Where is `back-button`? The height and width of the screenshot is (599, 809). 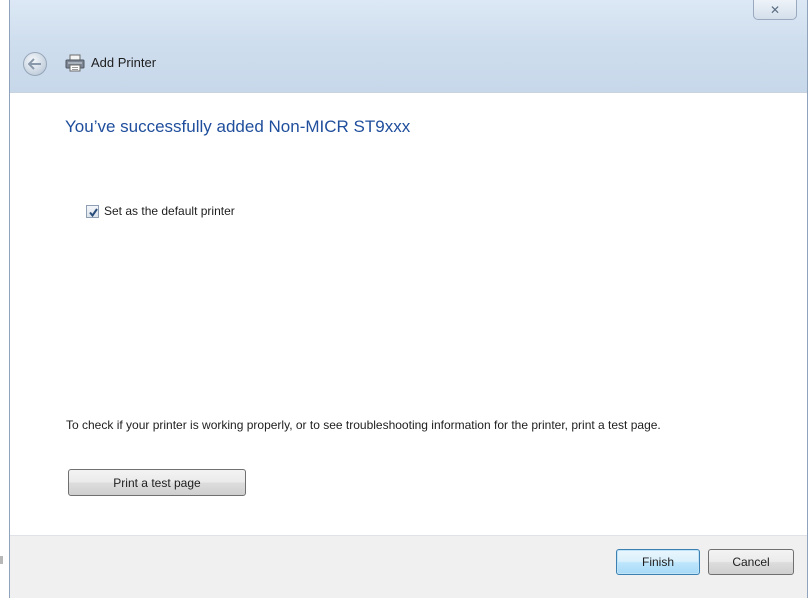 back-button is located at coordinates (35, 64).